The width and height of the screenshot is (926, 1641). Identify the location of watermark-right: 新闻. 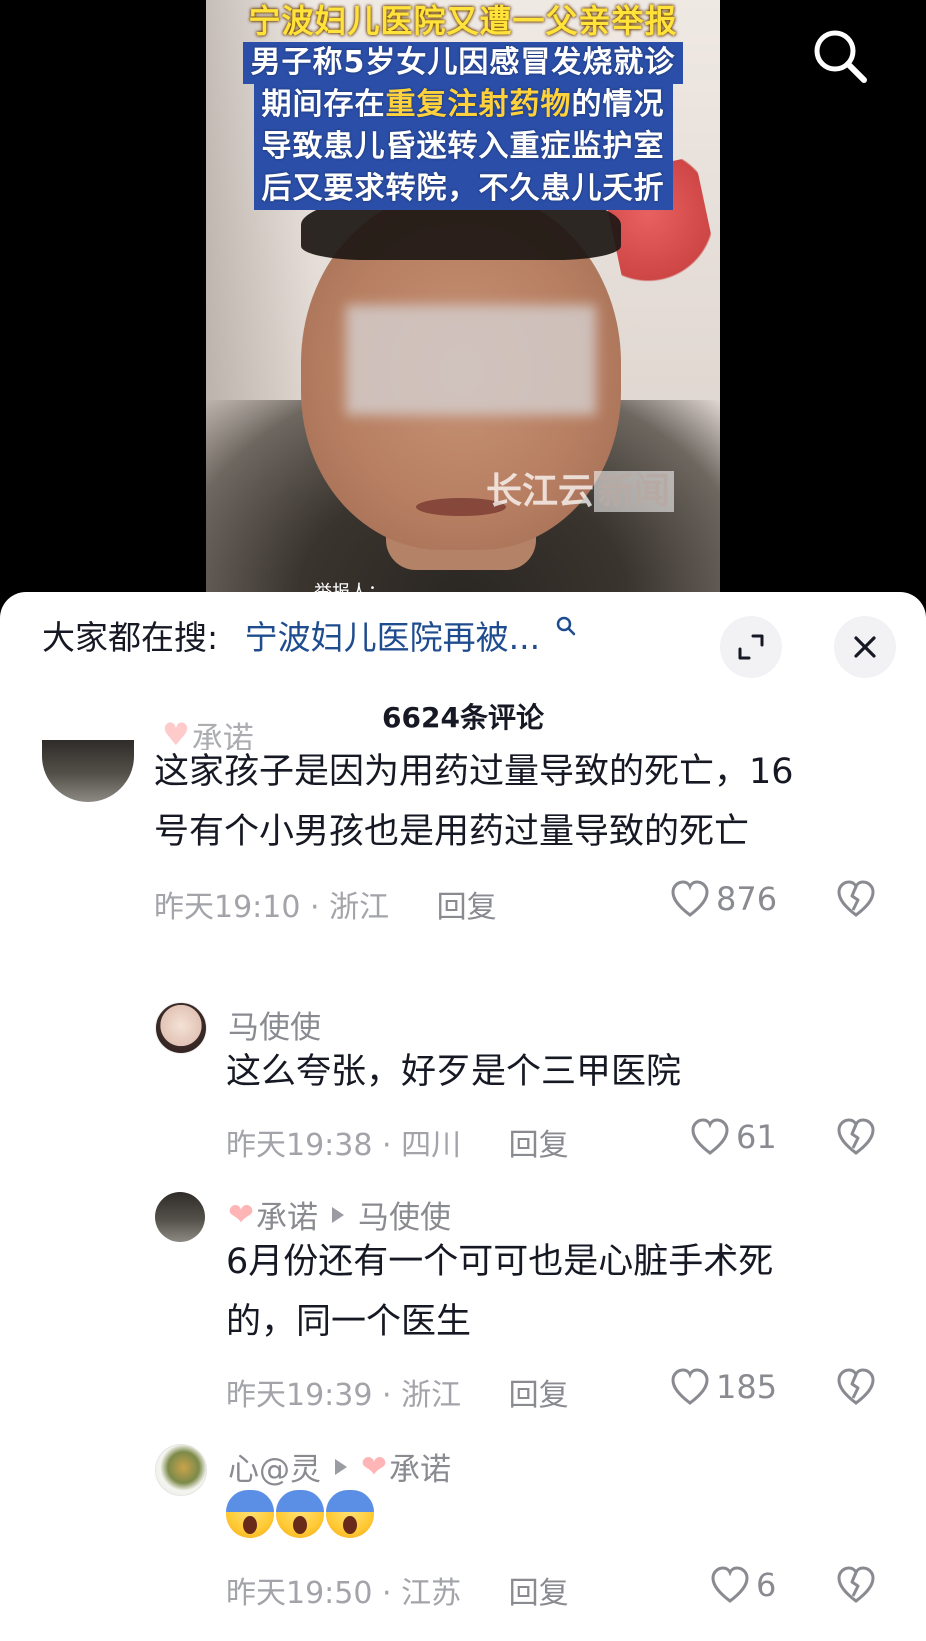
(634, 491).